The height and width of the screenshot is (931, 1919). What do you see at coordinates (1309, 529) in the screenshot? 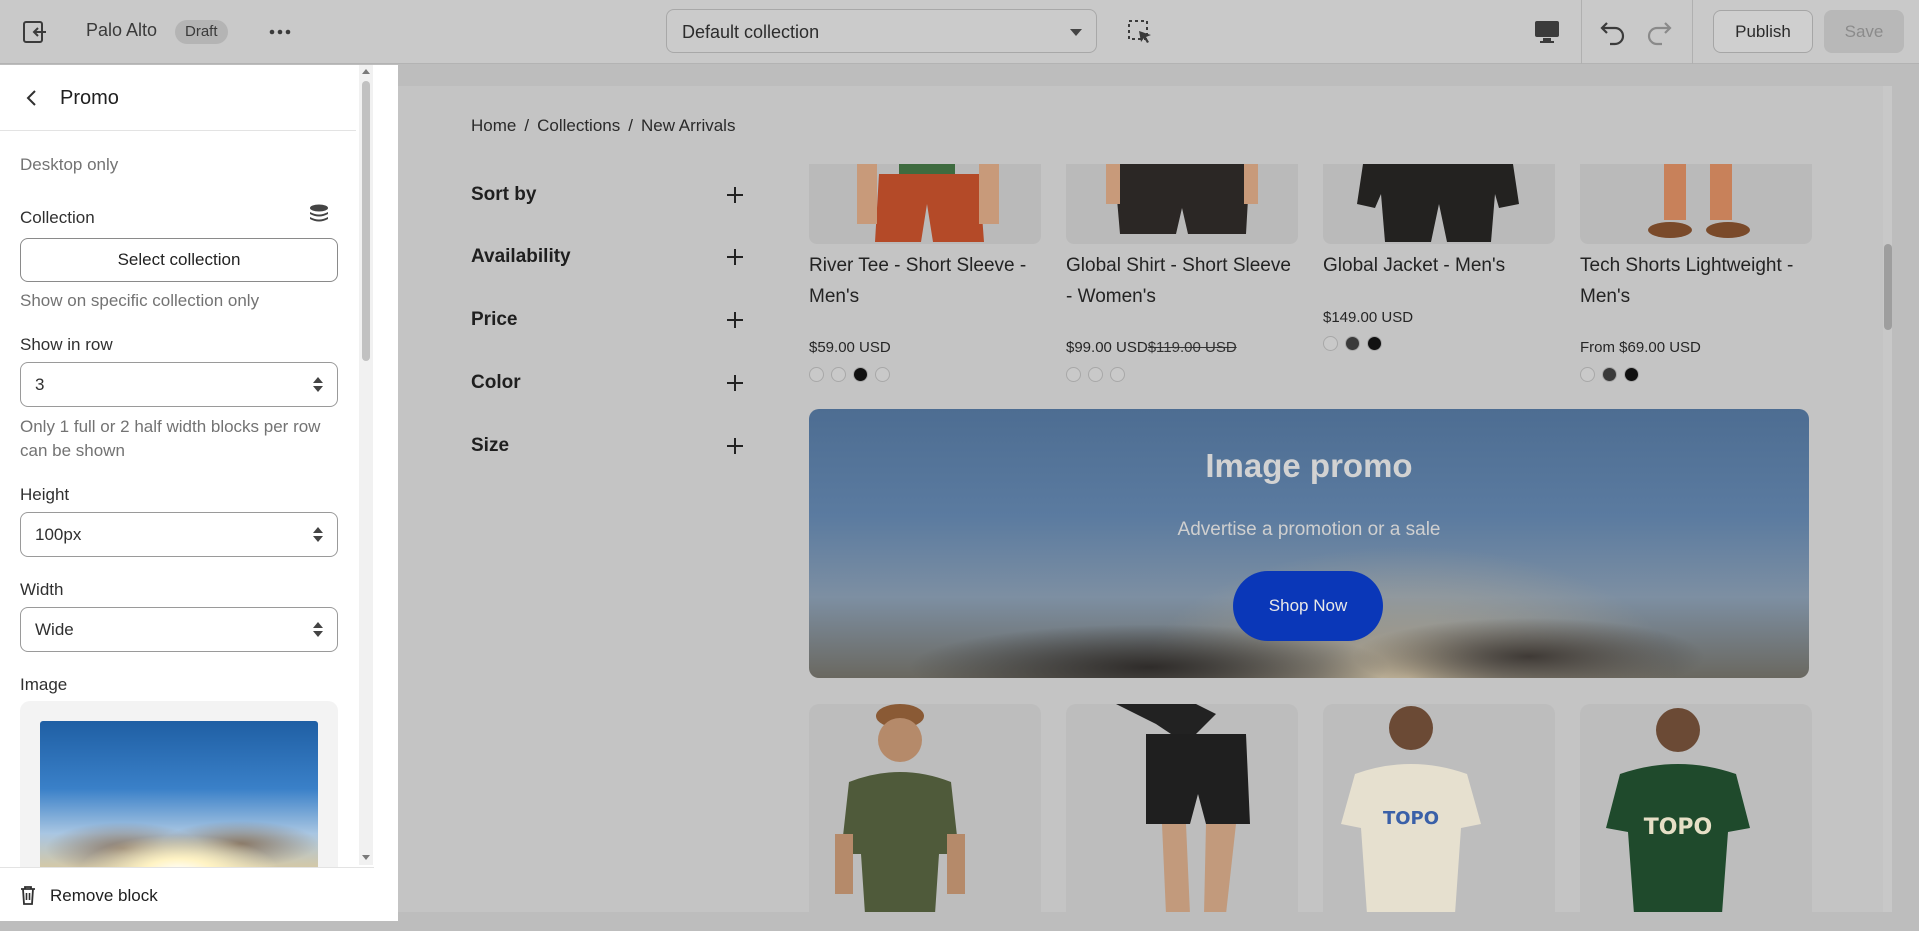
I see `promo-subtitle: Advertise a promotion or a sale` at bounding box center [1309, 529].